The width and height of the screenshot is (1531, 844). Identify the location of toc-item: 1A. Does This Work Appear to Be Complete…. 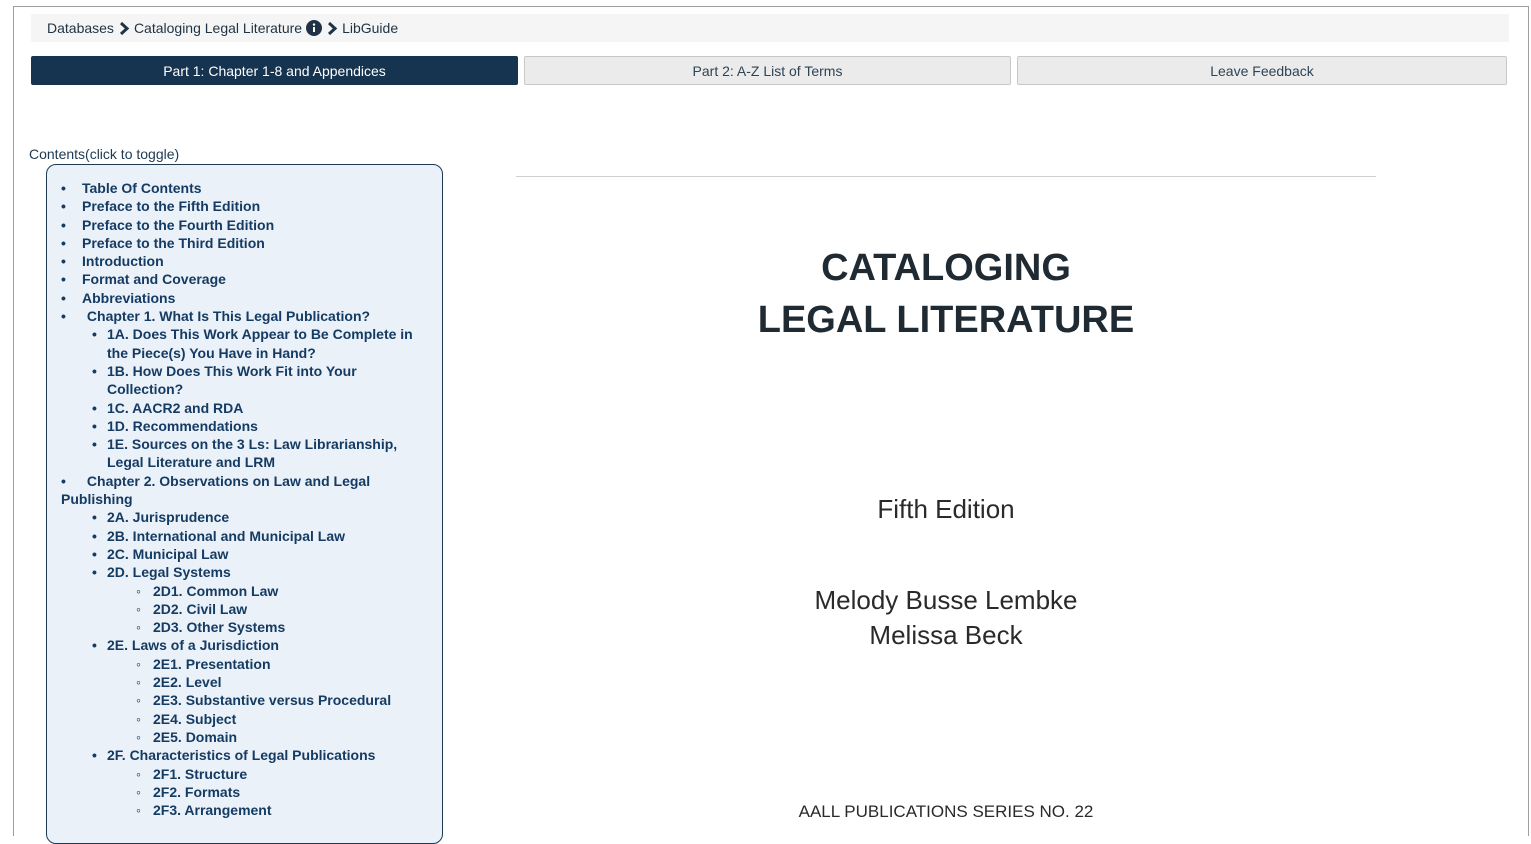
(247, 343).